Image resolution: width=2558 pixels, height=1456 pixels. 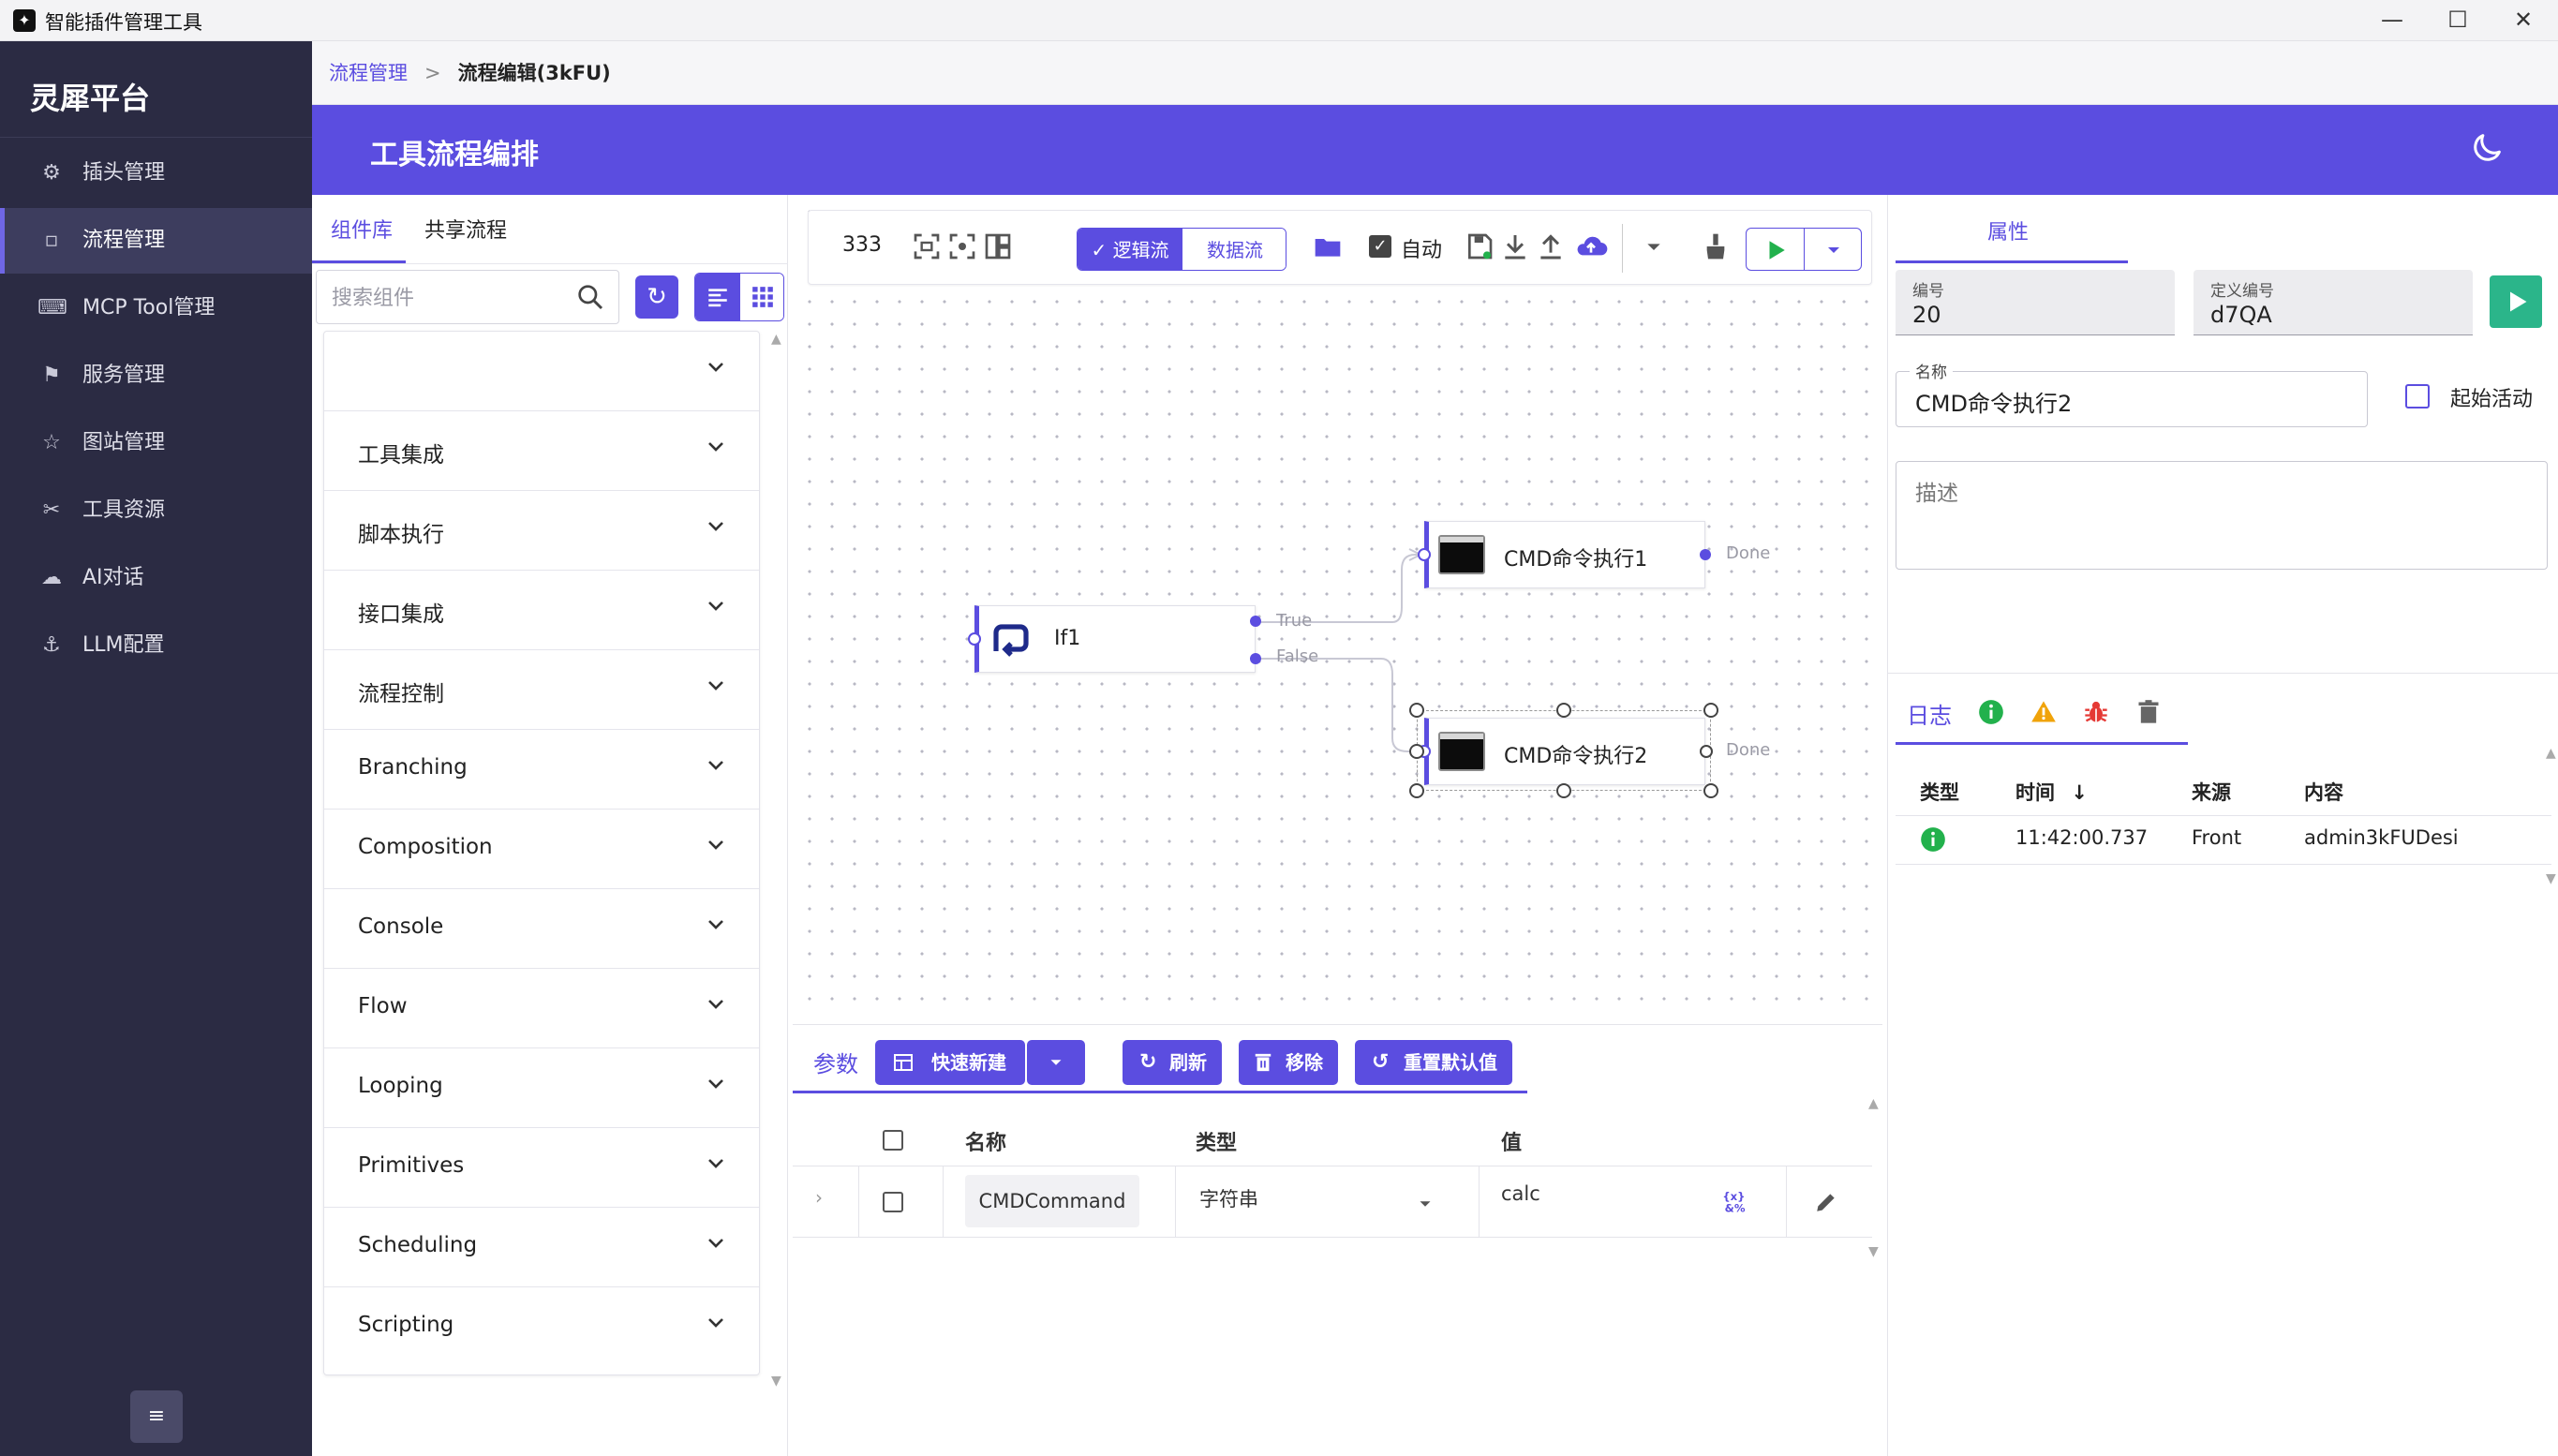 I want to click on flow-node-cmd1: CMD命令执行1, so click(x=1565, y=554).